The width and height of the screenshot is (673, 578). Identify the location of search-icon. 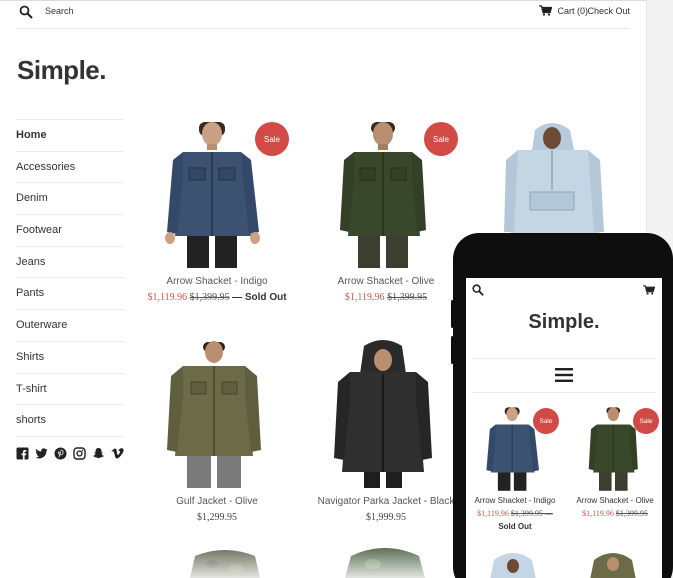
(26, 12).